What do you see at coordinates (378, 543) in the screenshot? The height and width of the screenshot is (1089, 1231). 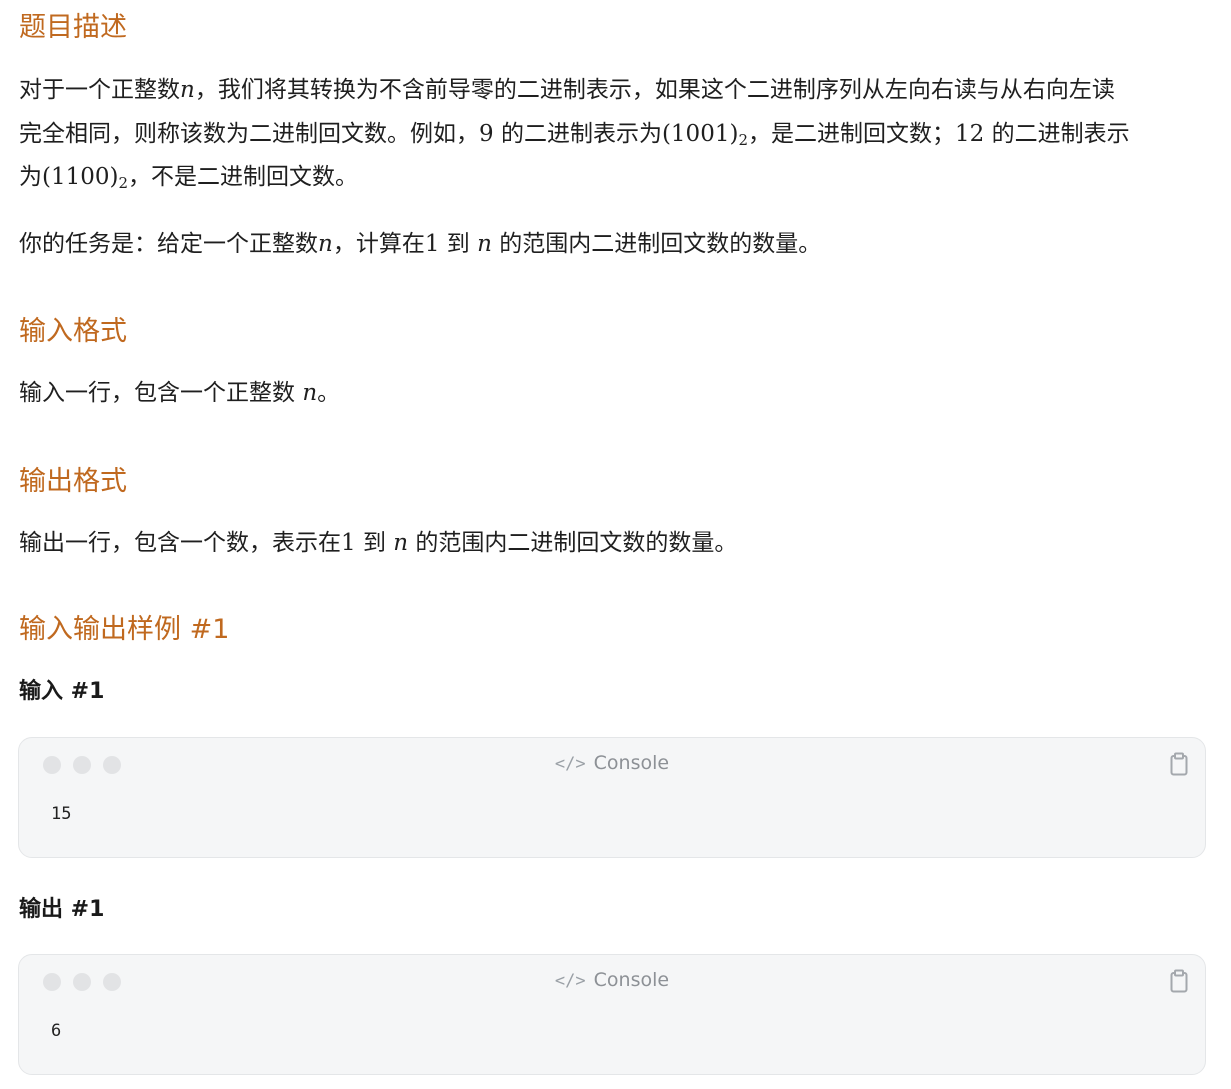 I see `output-format-text: 输出一行，包含一个数，表示在1 到 n 的范围内二进制回文数的数量。` at bounding box center [378, 543].